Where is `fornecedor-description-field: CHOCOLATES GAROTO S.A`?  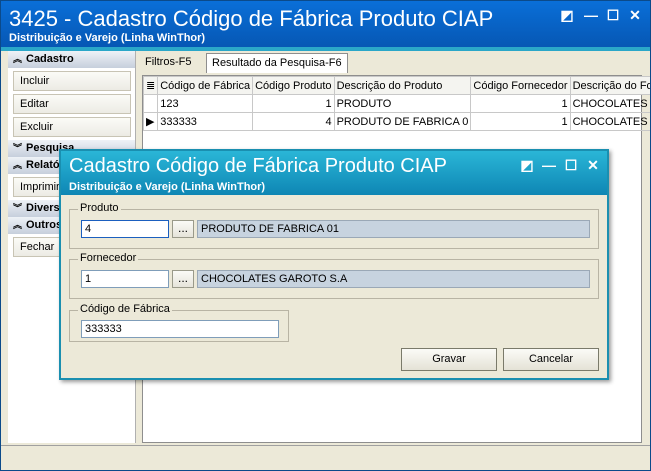 fornecedor-description-field: CHOCOLATES GAROTO S.A is located at coordinates (393, 279).